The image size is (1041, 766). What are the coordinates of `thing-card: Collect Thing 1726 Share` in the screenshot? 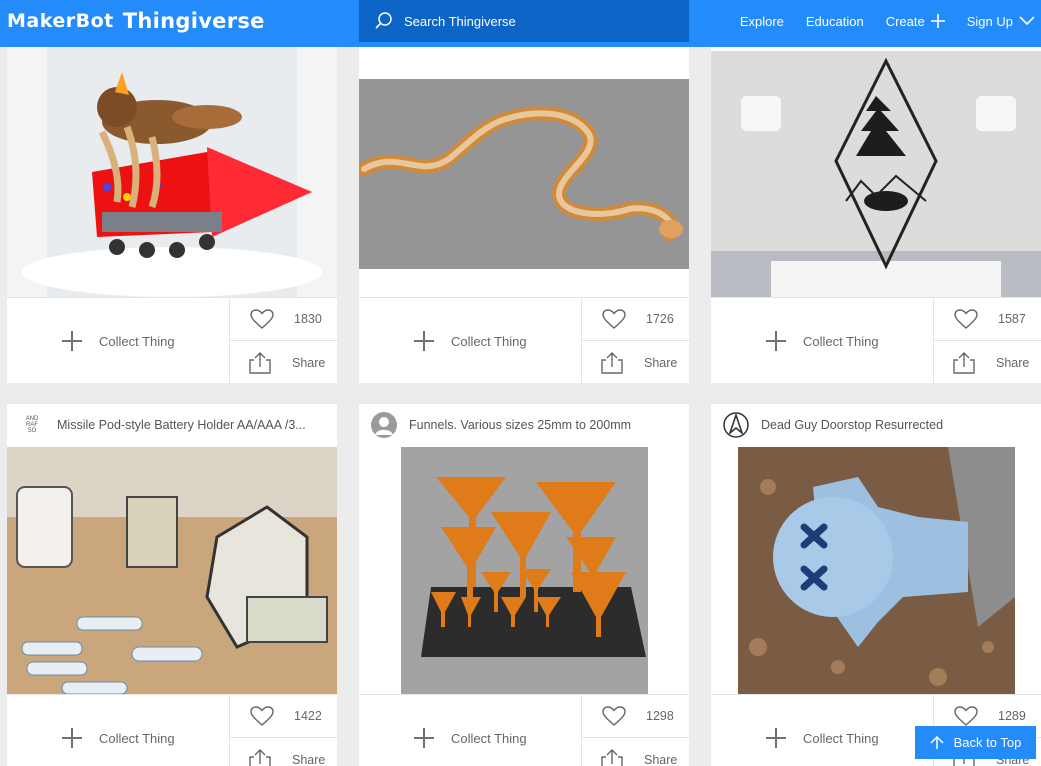 It's located at (524, 215).